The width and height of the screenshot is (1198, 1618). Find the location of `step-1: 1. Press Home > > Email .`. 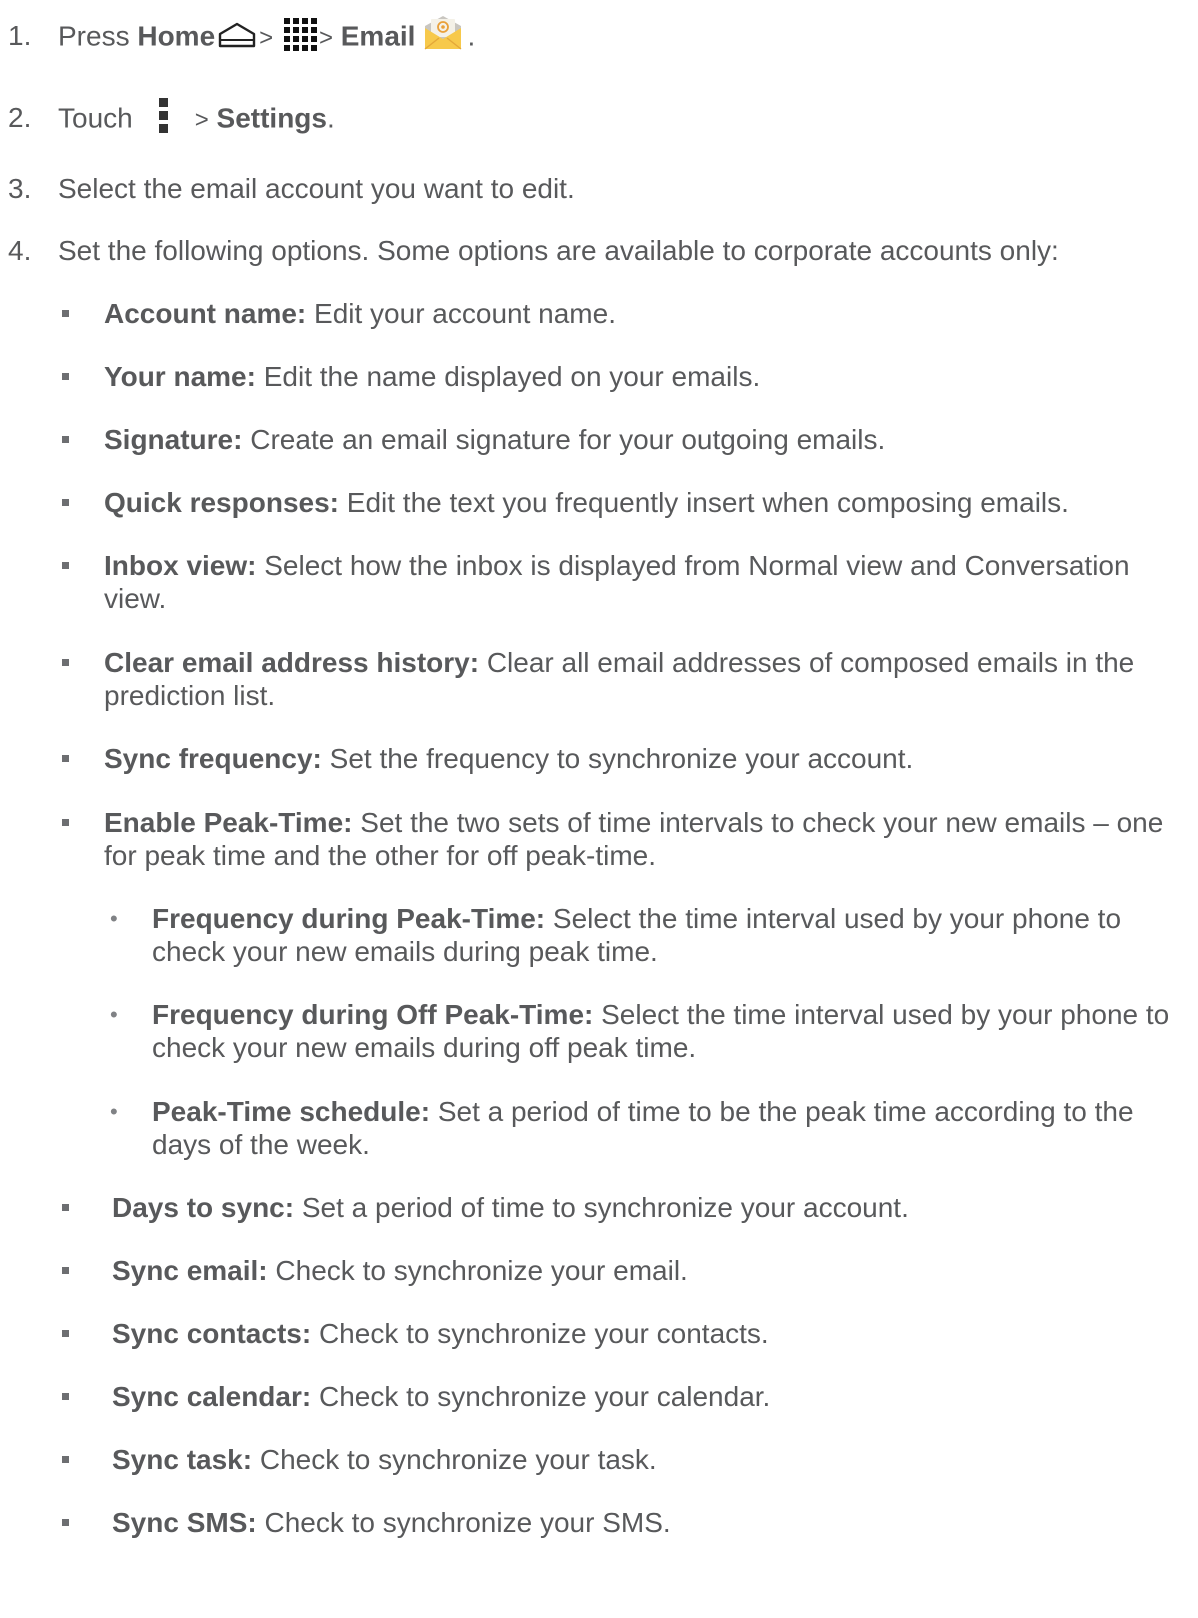

step-1: 1. Press Home > > Email . is located at coordinates (242, 37).